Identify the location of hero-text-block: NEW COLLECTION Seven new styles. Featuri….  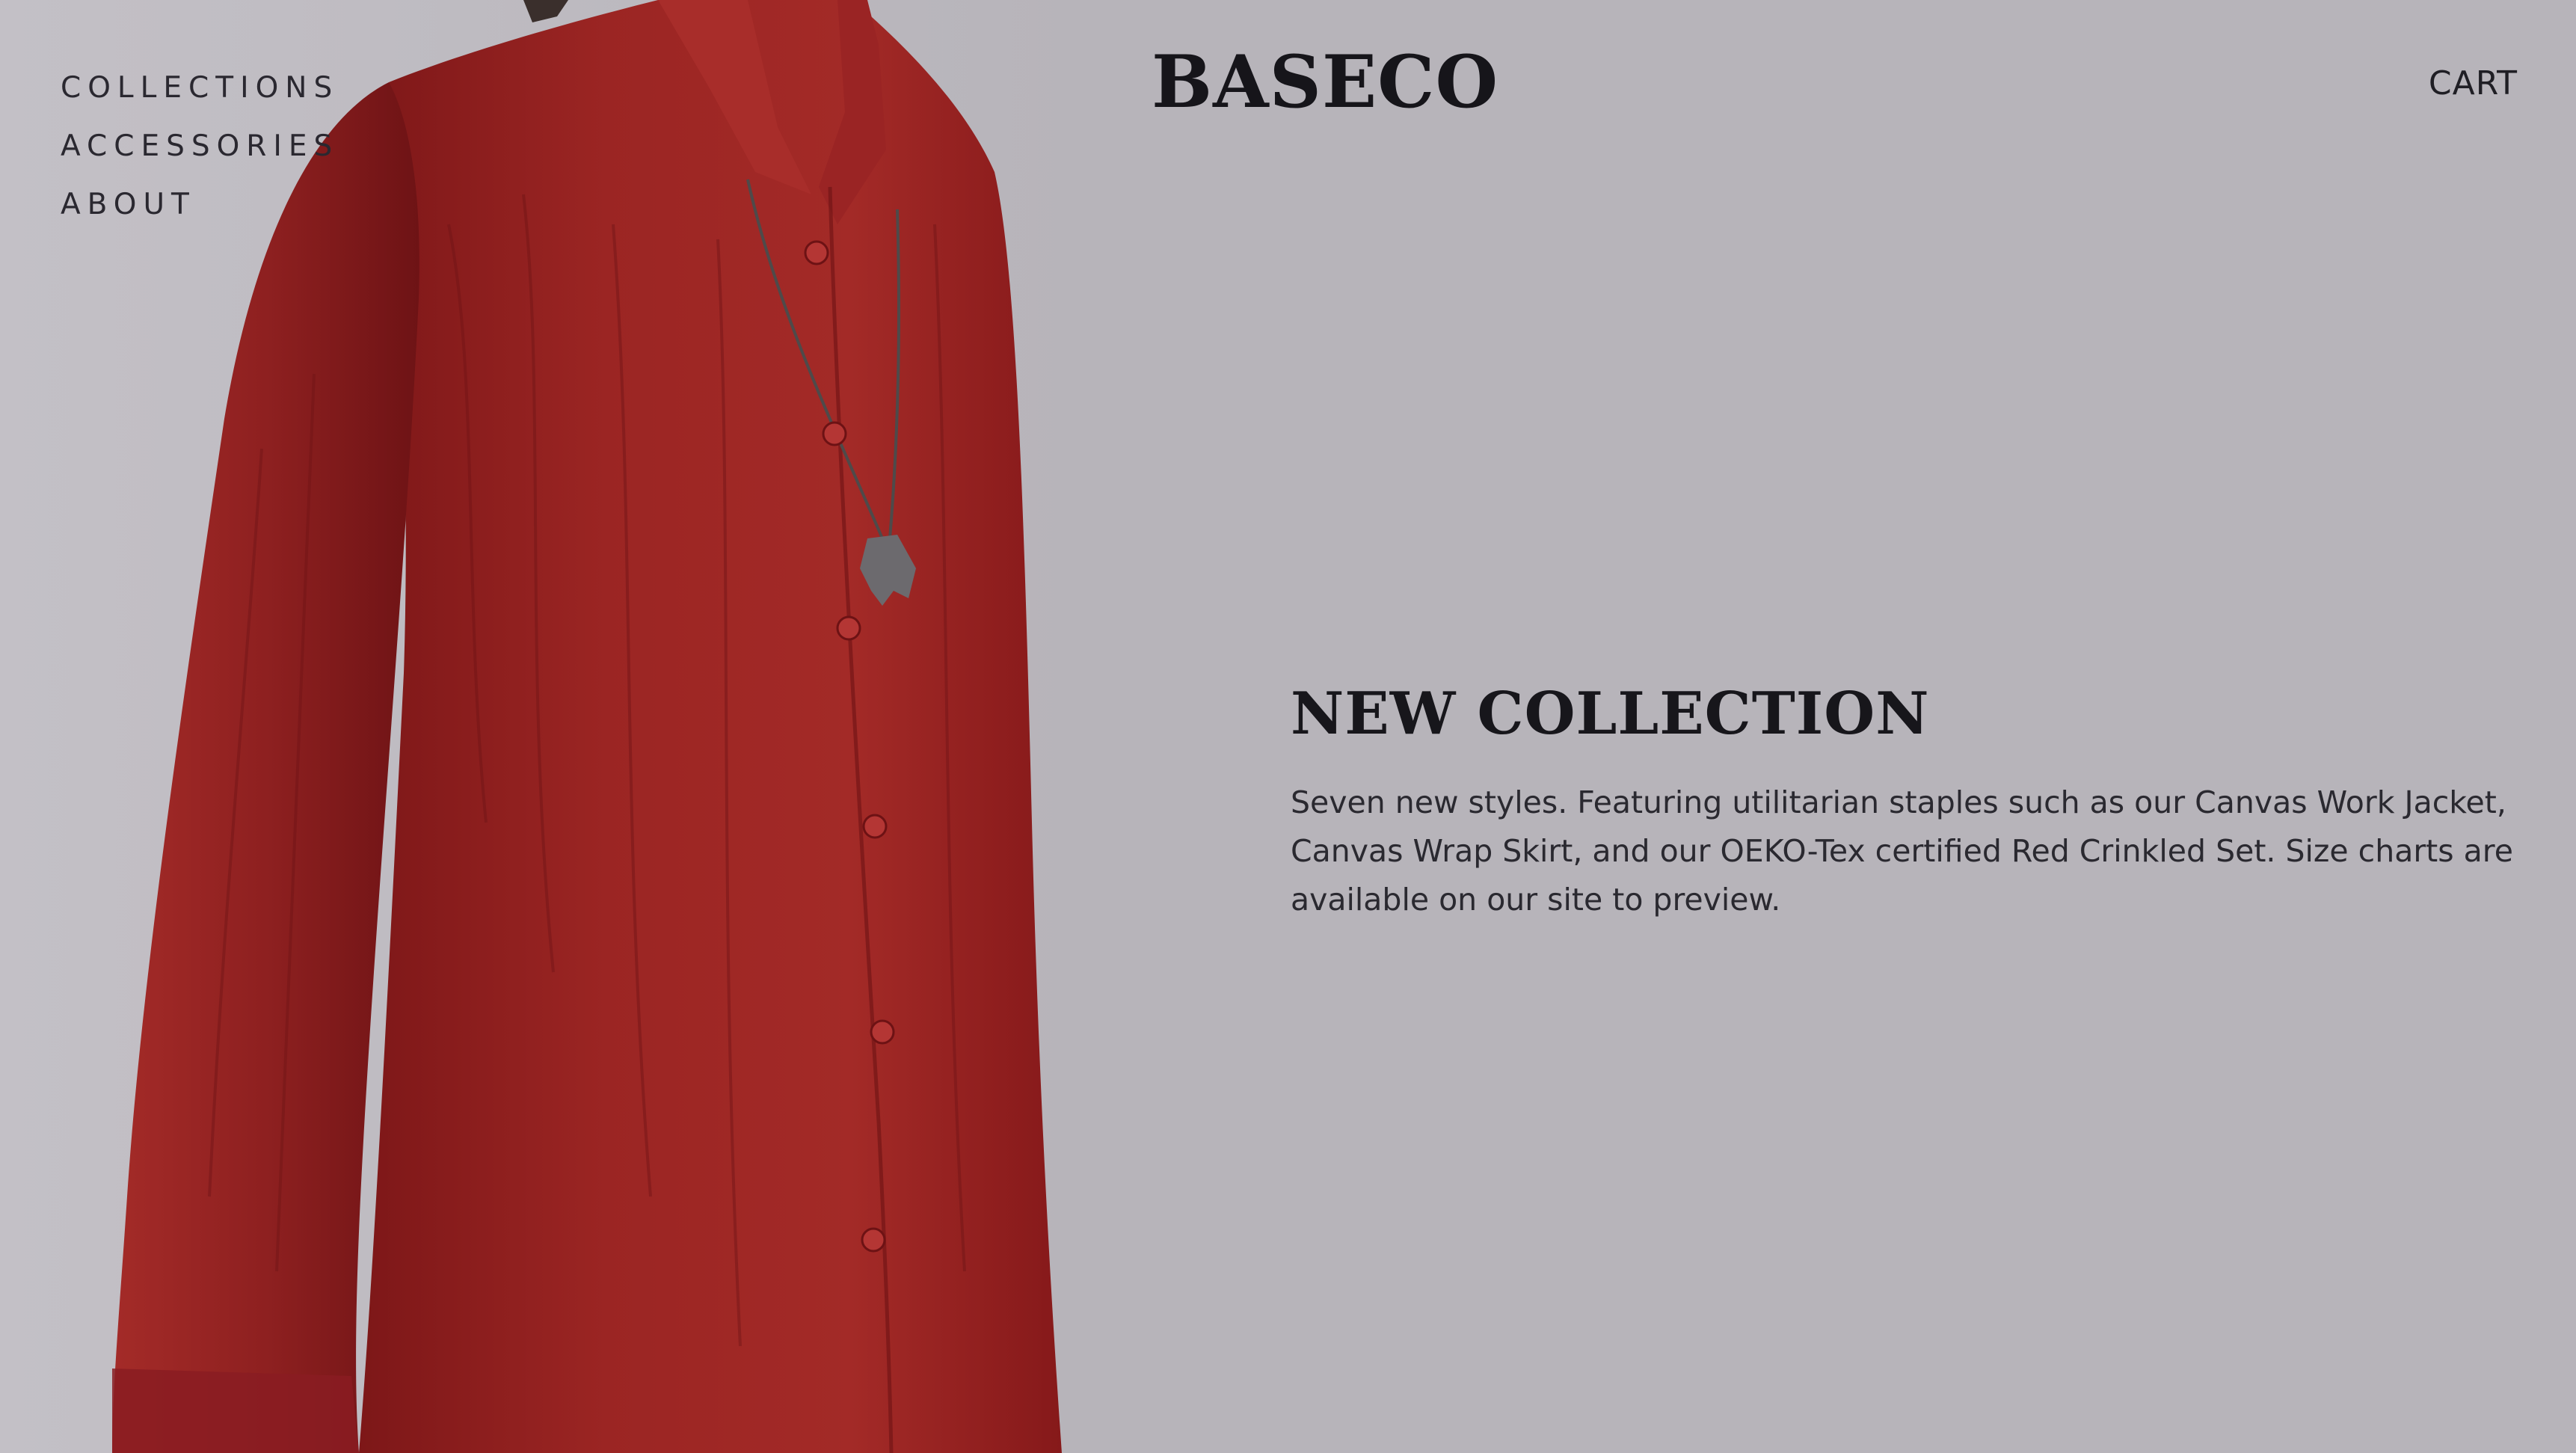
(1904, 800).